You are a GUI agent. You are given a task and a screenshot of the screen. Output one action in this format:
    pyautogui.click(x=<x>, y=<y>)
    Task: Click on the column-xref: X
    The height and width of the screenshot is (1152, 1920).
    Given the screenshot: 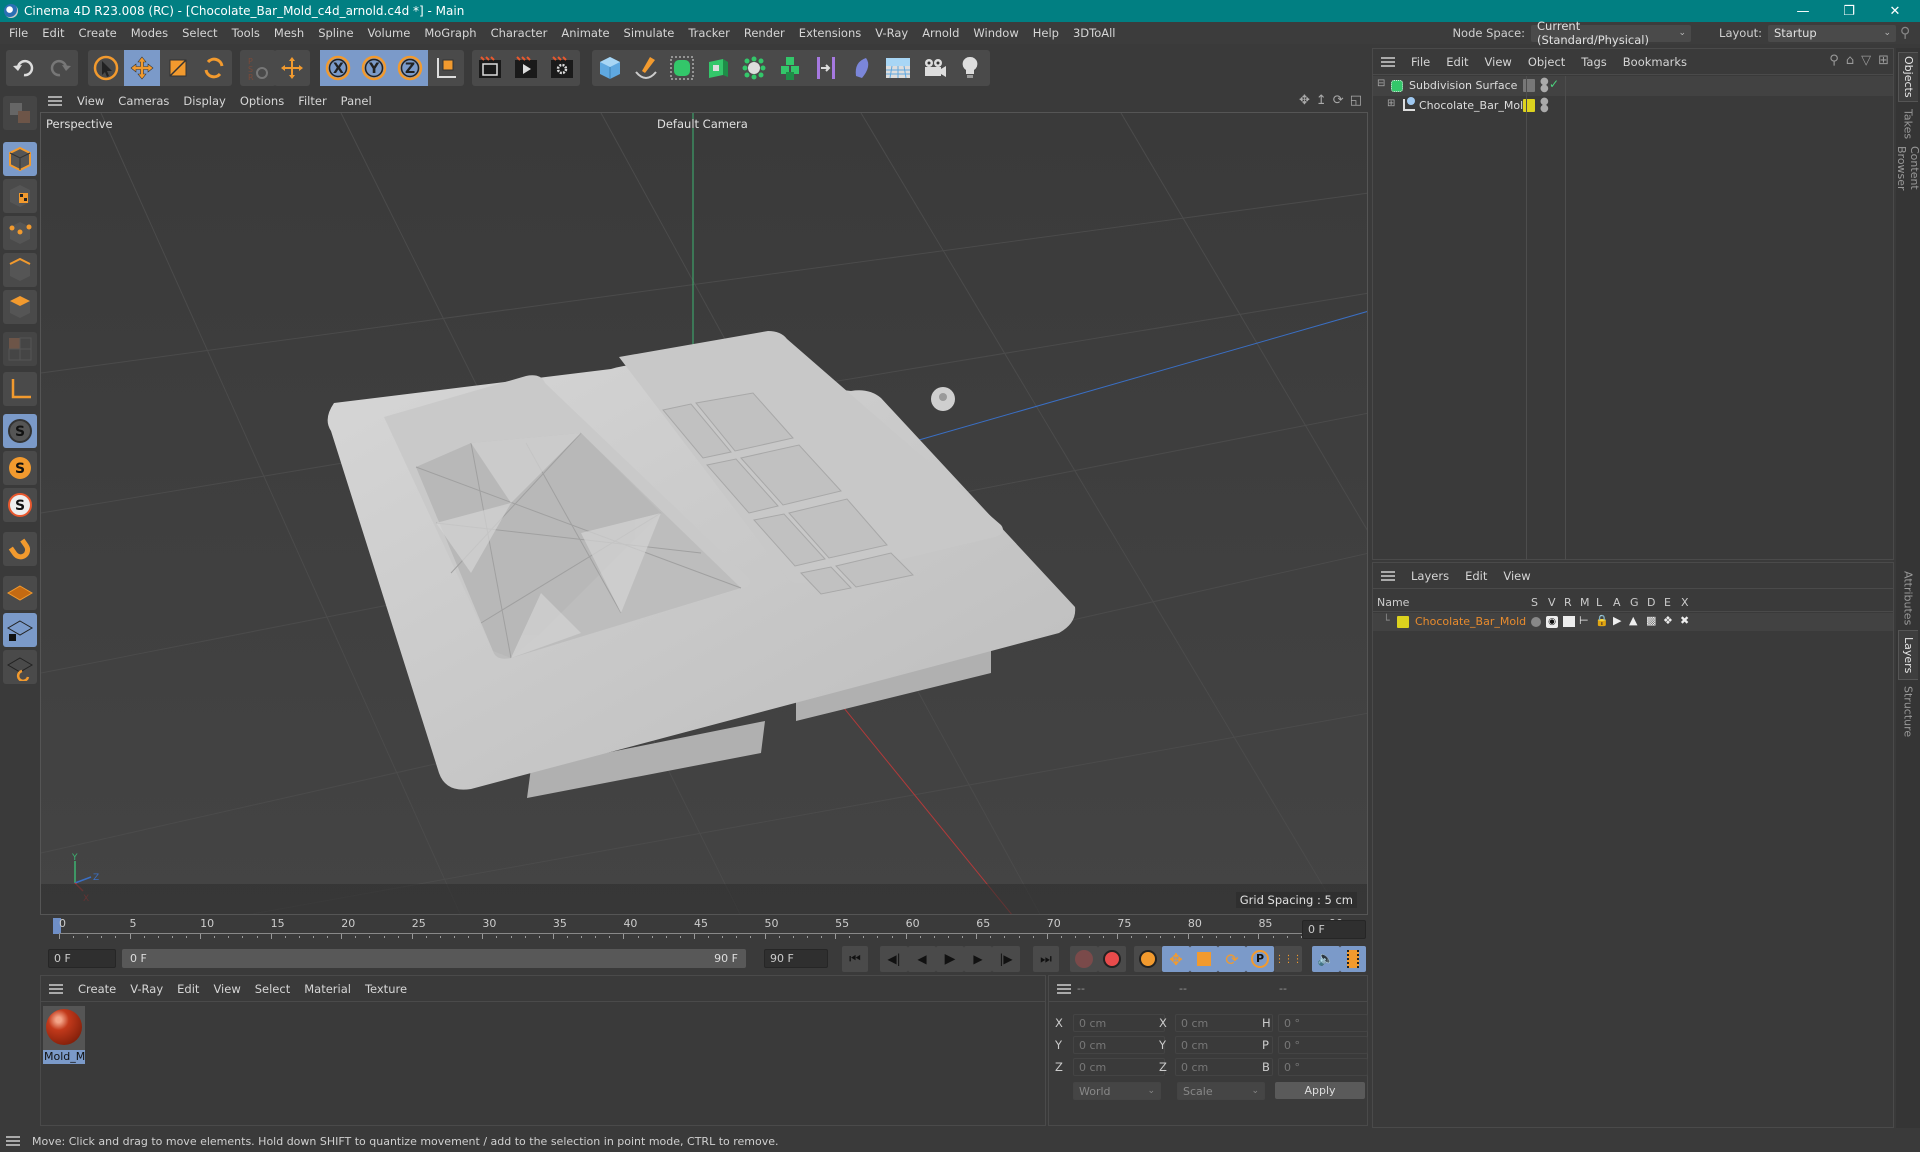 What is the action you would take?
    pyautogui.click(x=1685, y=602)
    